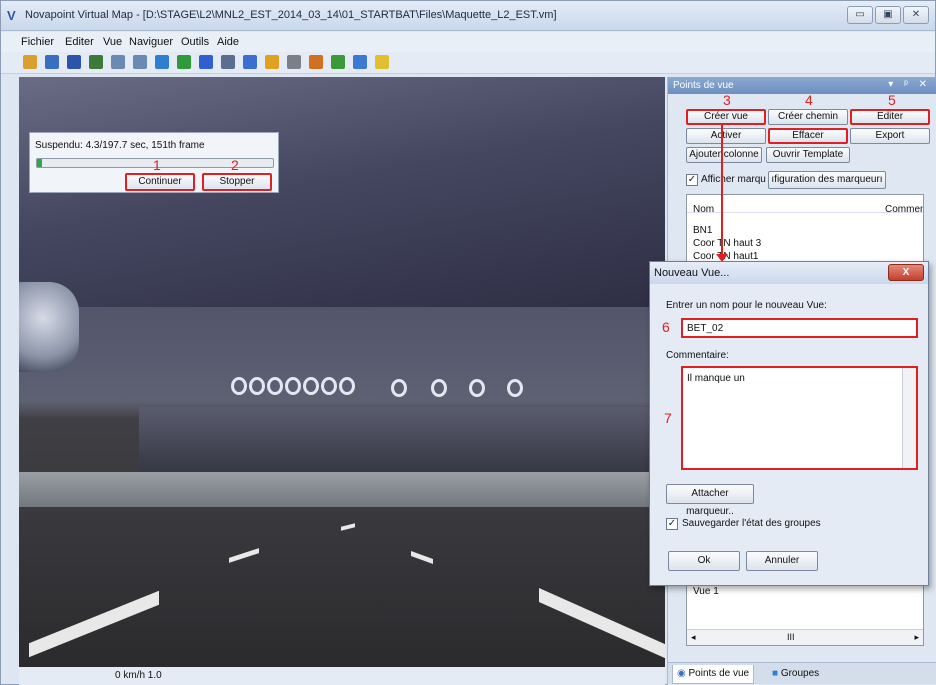  What do you see at coordinates (49, 327) in the screenshot?
I see `pillar` at bounding box center [49, 327].